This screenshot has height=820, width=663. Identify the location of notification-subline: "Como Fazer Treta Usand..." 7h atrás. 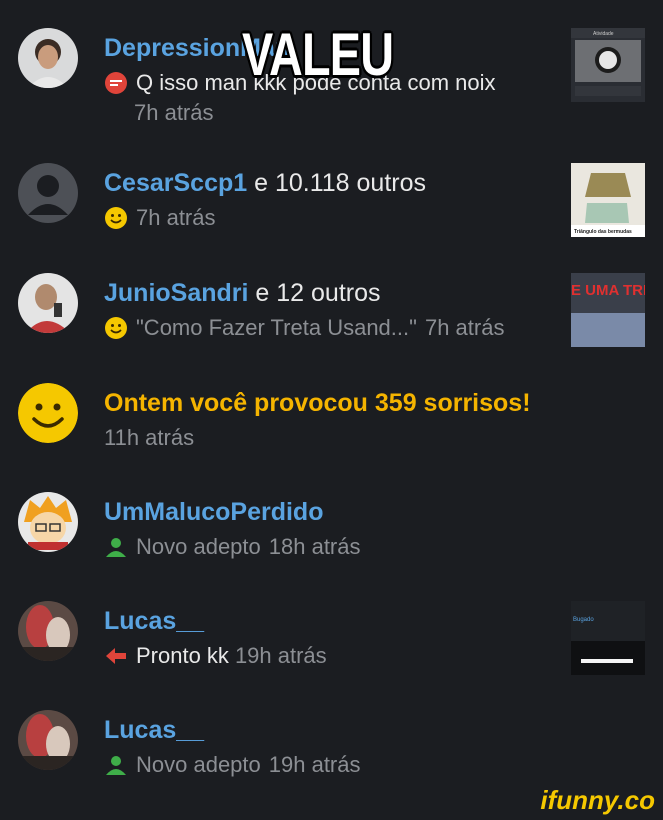
(304, 328).